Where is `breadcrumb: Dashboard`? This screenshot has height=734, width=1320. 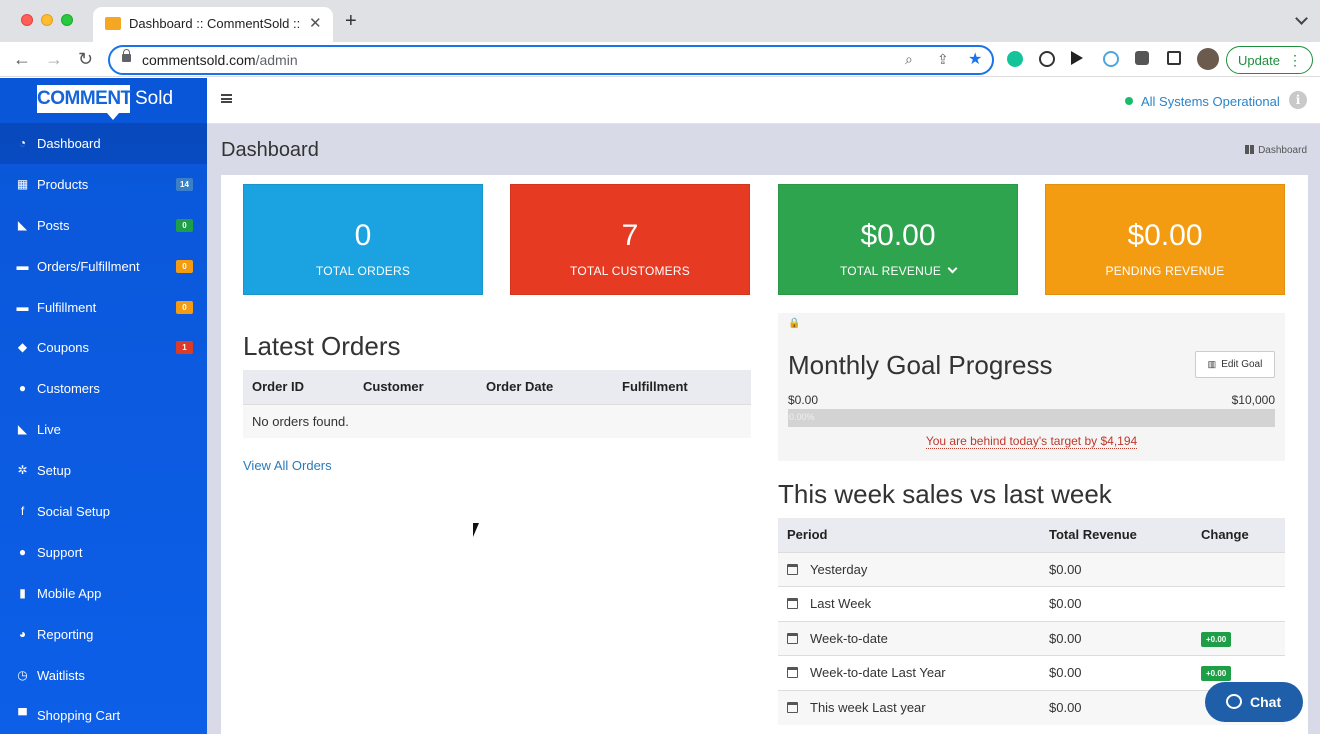
breadcrumb: Dashboard is located at coordinates (1276, 150).